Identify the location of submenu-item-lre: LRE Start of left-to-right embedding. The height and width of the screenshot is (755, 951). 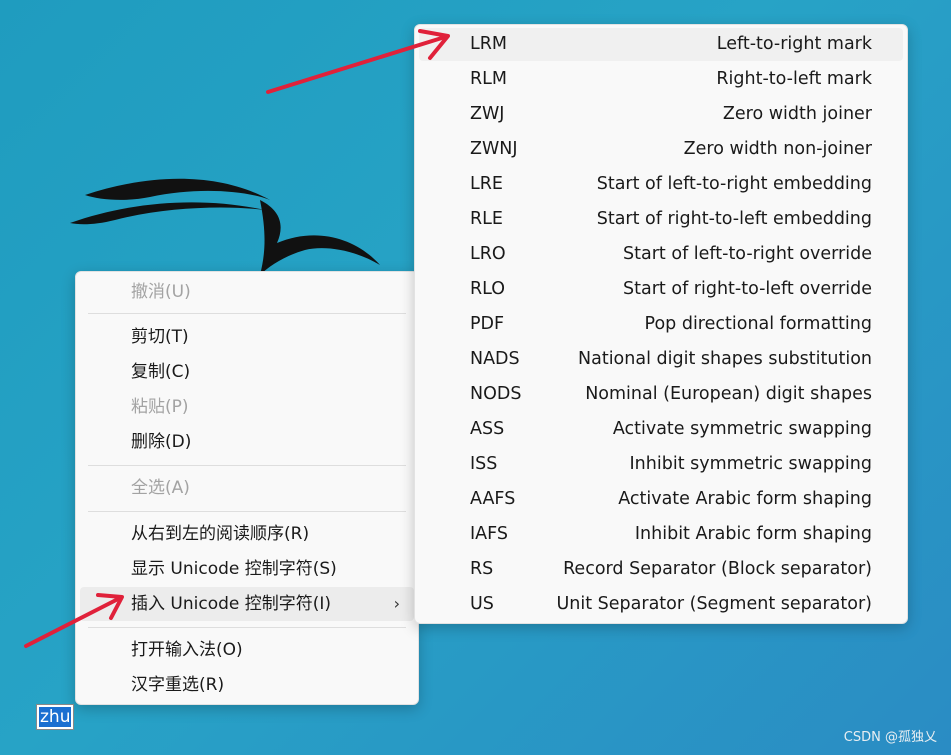
(661, 184).